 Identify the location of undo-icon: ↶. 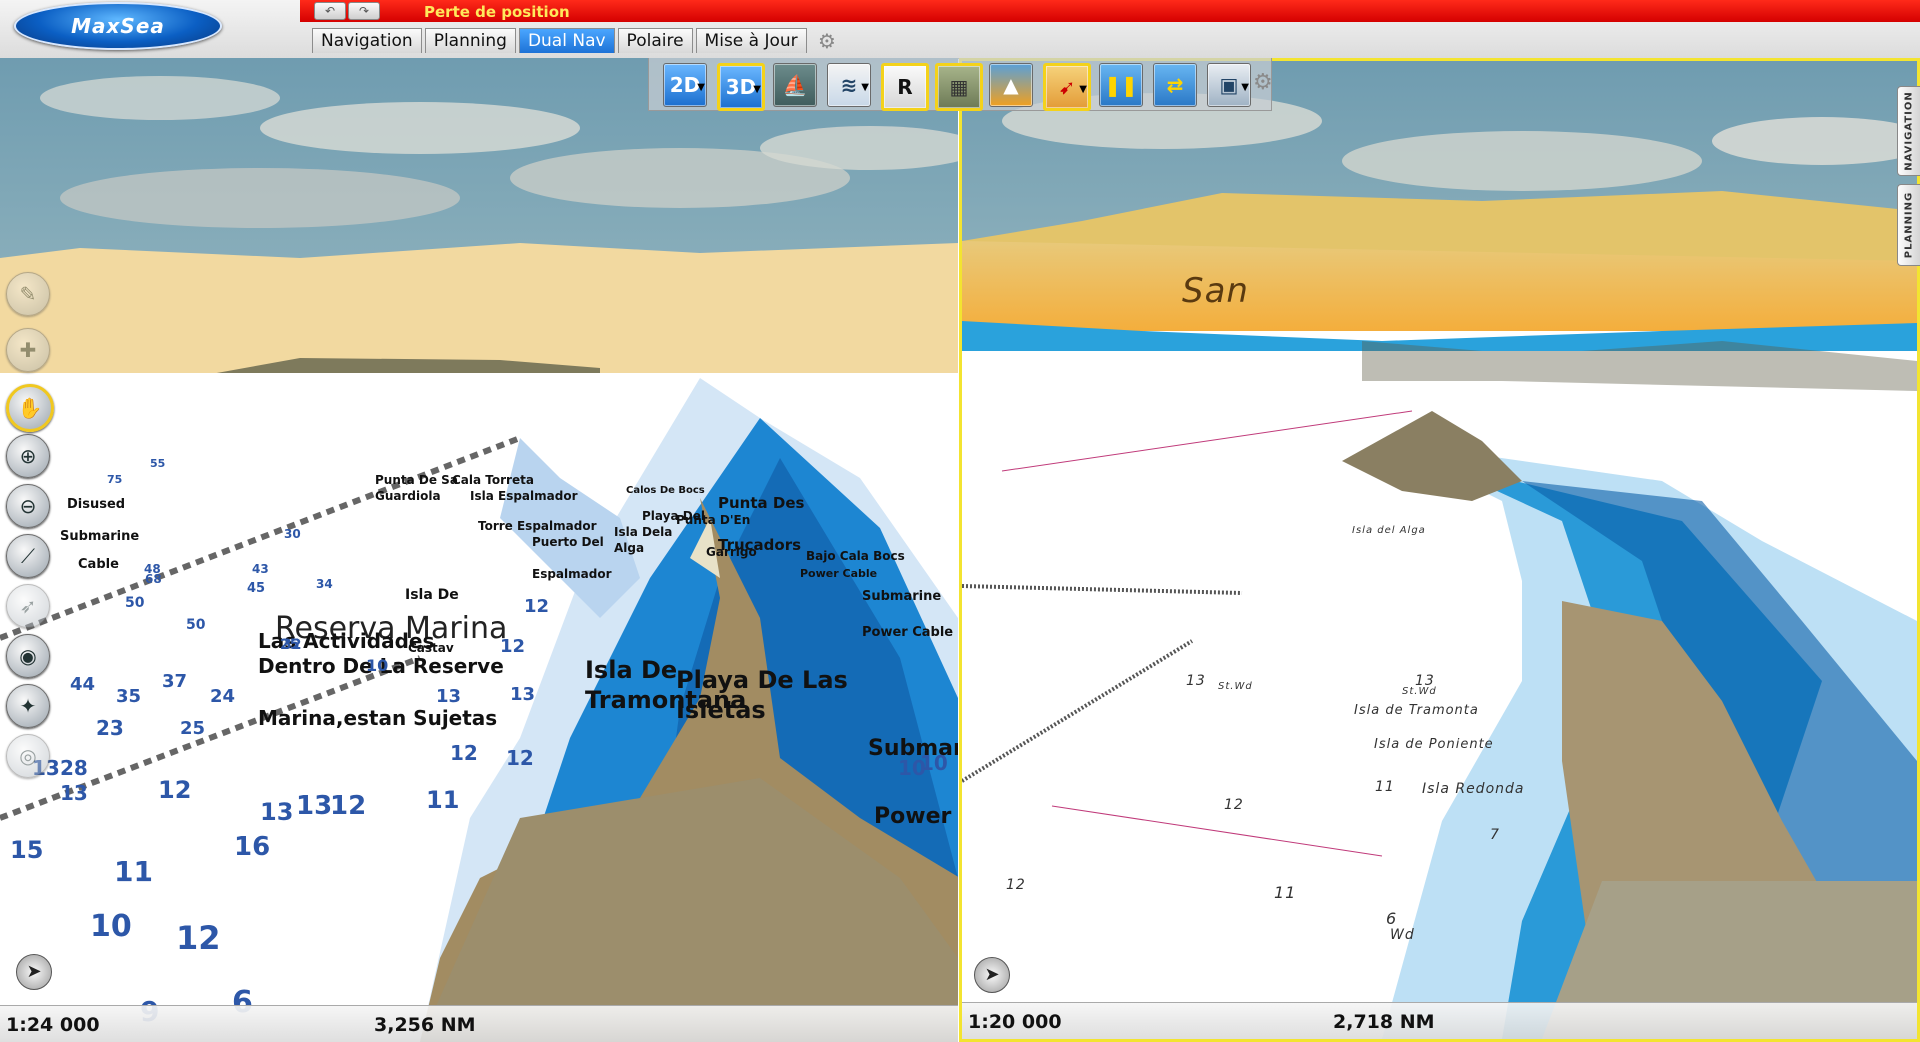
(330, 11).